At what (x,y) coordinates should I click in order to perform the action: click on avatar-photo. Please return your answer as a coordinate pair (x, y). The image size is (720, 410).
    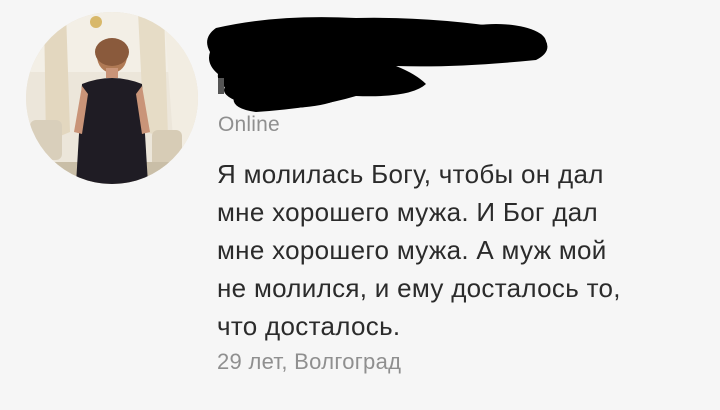
    Looking at the image, I should click on (112, 98).